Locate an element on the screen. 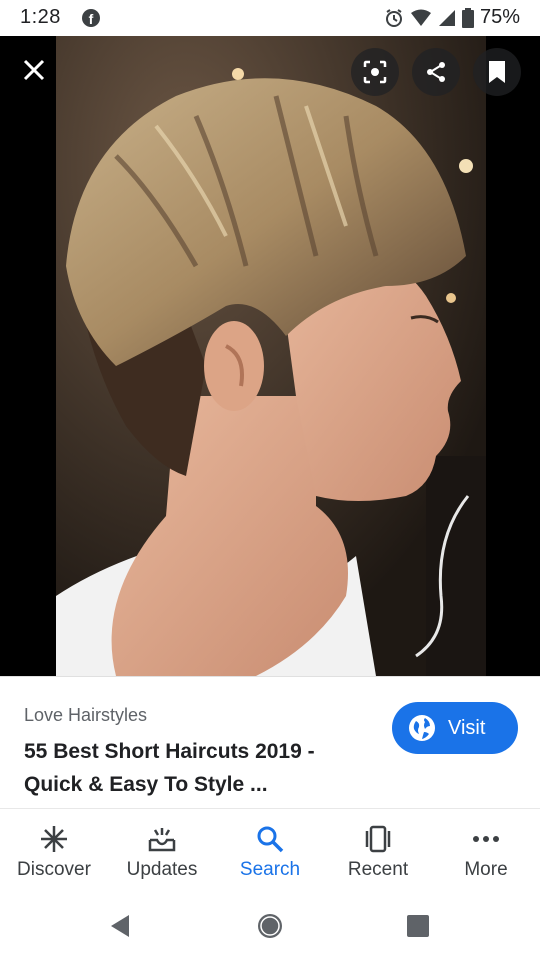  more-icon is located at coordinates (486, 839).